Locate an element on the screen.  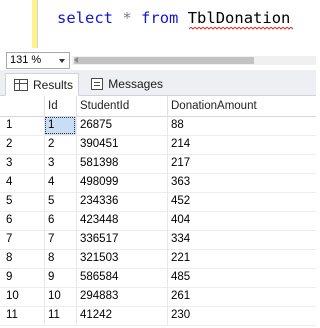
zoom-dropdown: 131 % is located at coordinates (38, 60).